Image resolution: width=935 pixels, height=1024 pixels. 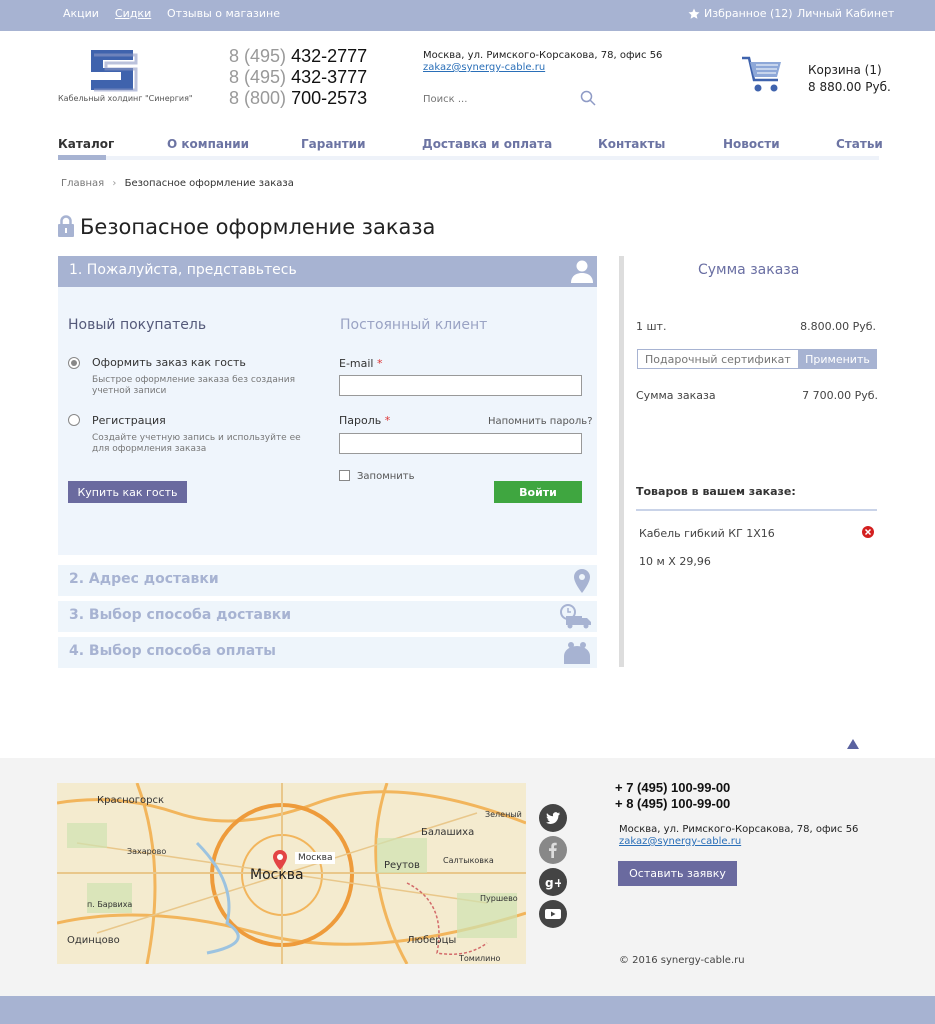 I want to click on order-item-qty: 10 м Х 29,96, so click(x=675, y=561).